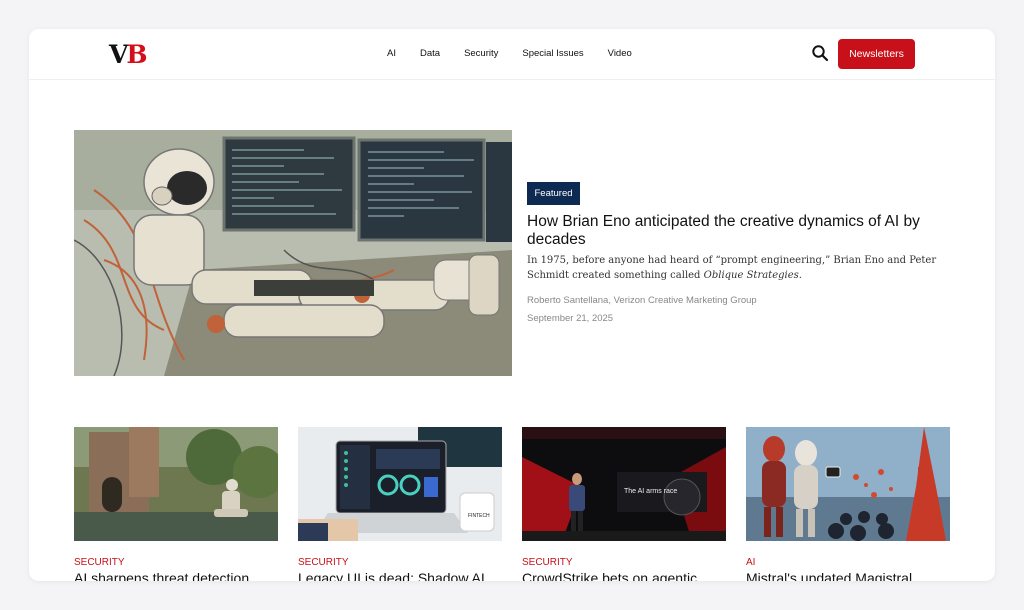 The height and width of the screenshot is (610, 1024). What do you see at coordinates (632, 575) in the screenshot?
I see `article-title: CrowdStrike bets on agentic` at bounding box center [632, 575].